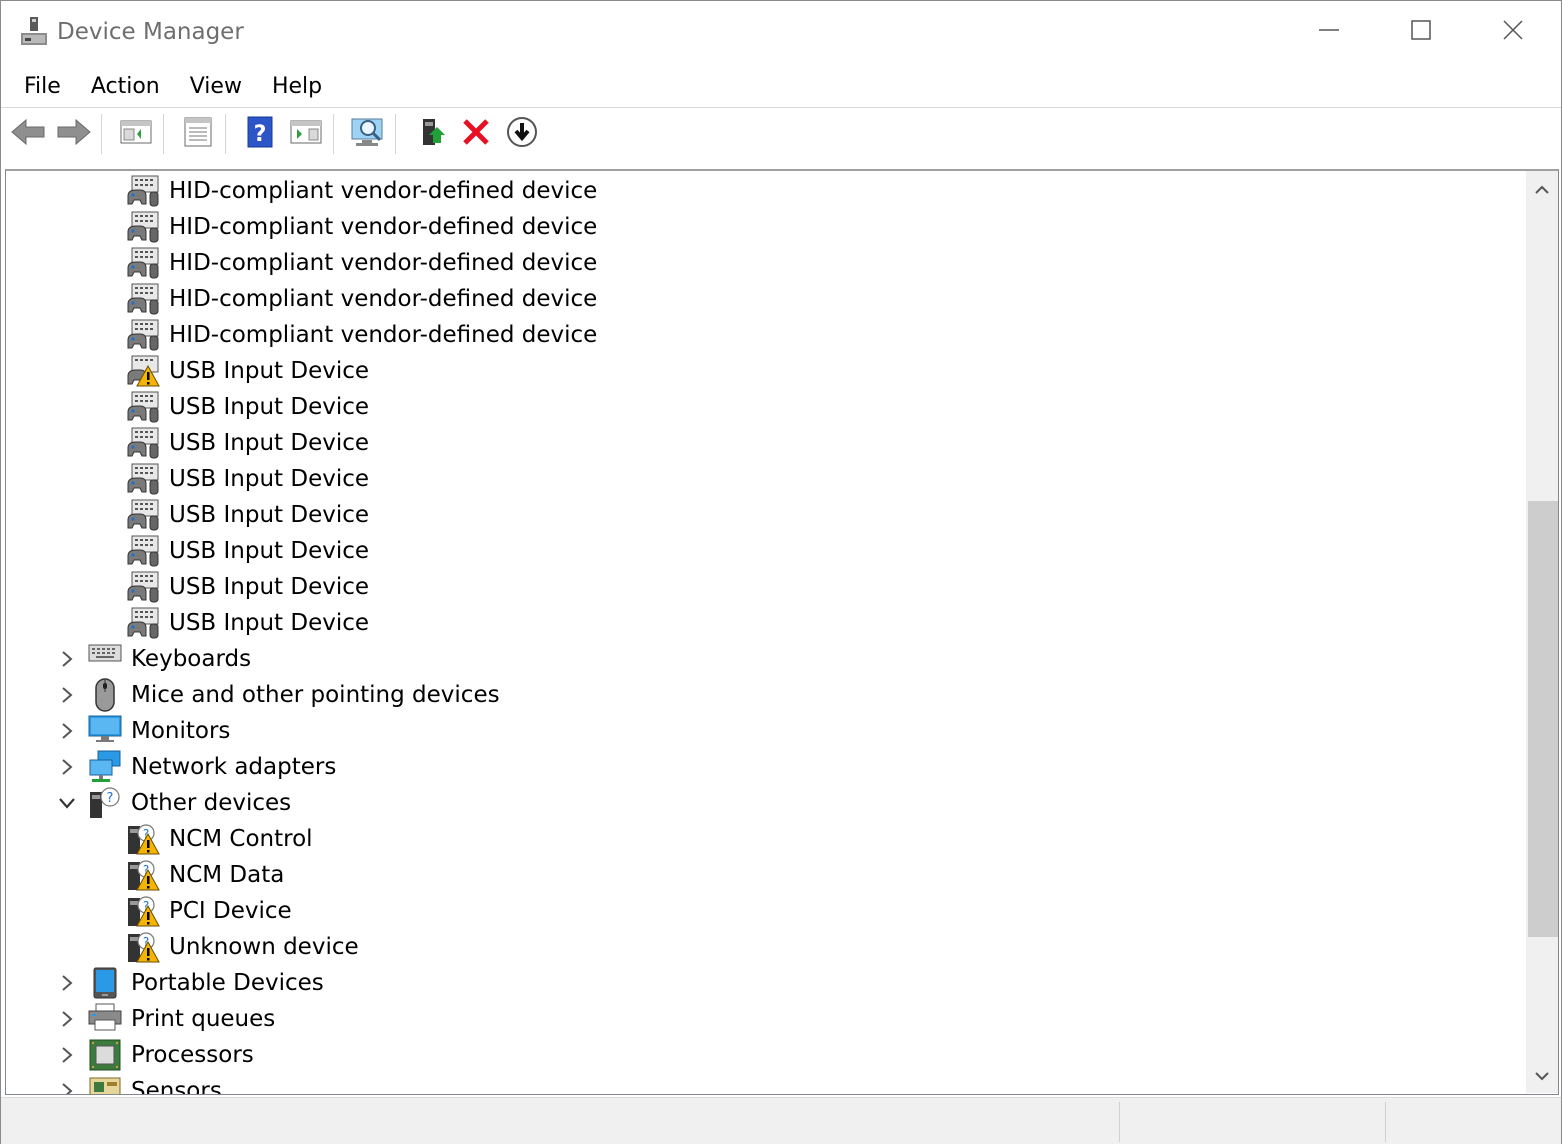 The height and width of the screenshot is (1144, 1562). What do you see at coordinates (105, 803) in the screenshot?
I see `other-devices-icon: ?` at bounding box center [105, 803].